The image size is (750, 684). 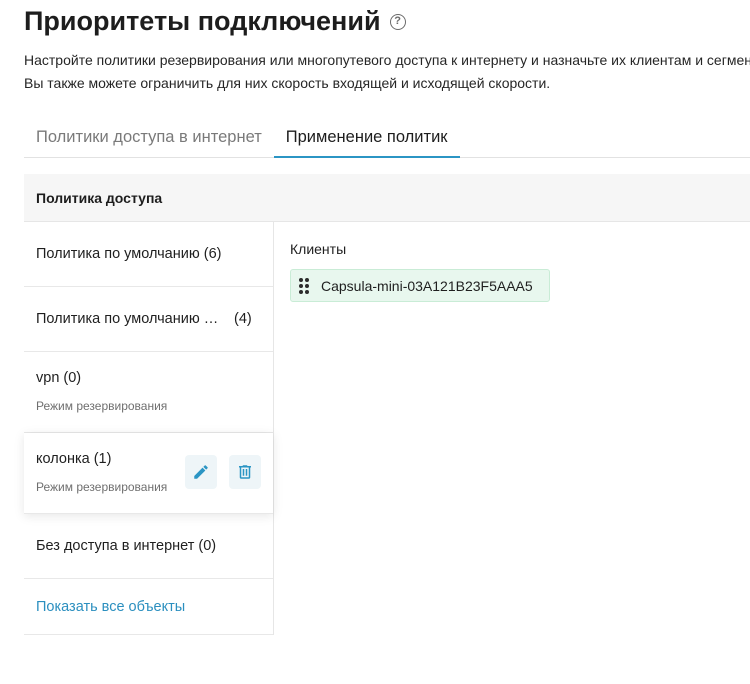 I want to click on policy-item-label: vpn (0), so click(x=59, y=378).